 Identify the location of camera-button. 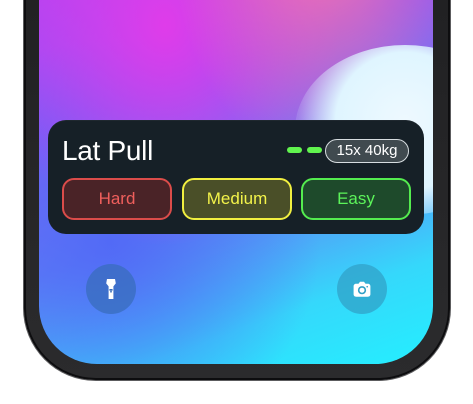
(362, 289).